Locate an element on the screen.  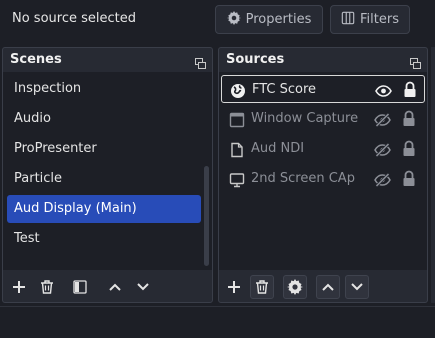
scene-item-label: Particle is located at coordinates (38, 178).